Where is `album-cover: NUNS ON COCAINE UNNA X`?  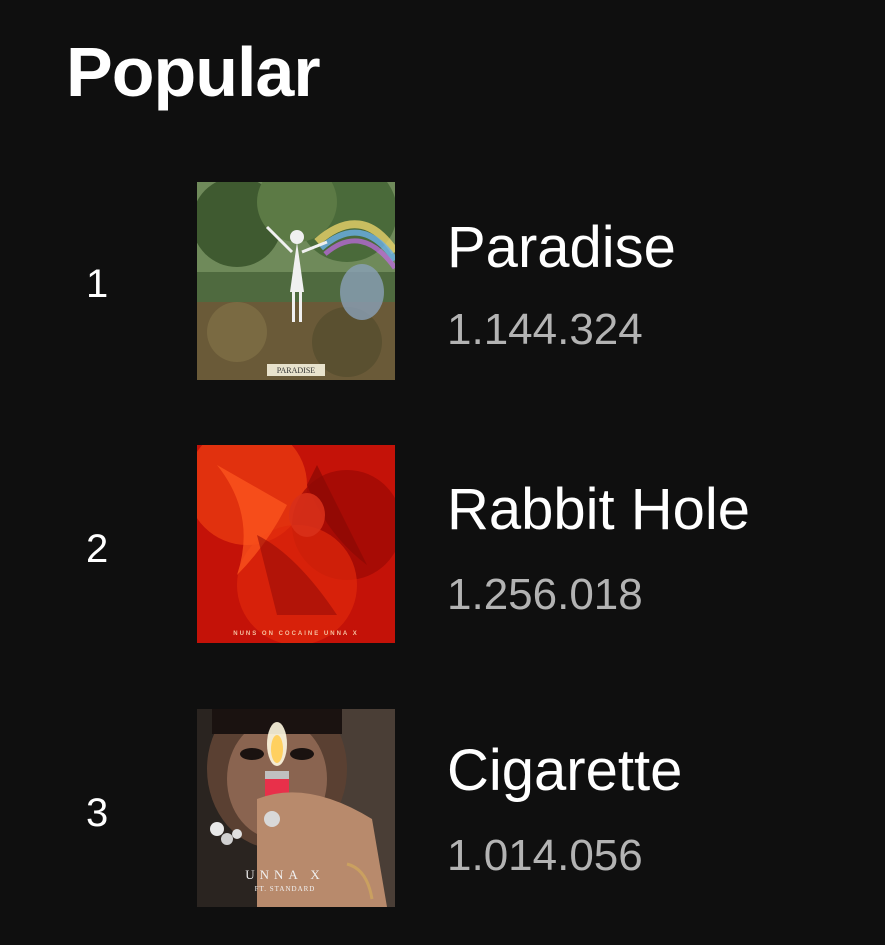 album-cover: NUNS ON COCAINE UNNA X is located at coordinates (296, 544).